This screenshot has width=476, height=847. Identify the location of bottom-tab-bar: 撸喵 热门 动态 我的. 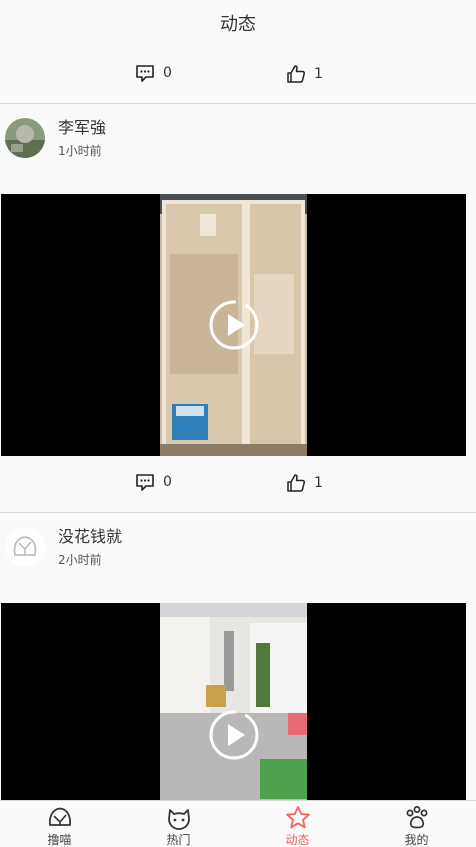
(238, 823).